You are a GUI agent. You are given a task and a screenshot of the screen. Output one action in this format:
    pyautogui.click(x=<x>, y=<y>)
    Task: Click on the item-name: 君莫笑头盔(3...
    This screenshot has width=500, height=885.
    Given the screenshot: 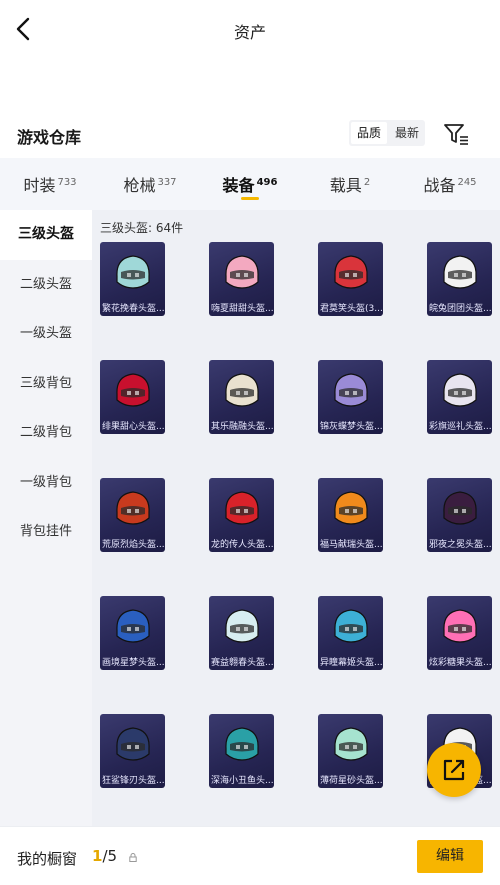 What is the action you would take?
    pyautogui.click(x=351, y=309)
    